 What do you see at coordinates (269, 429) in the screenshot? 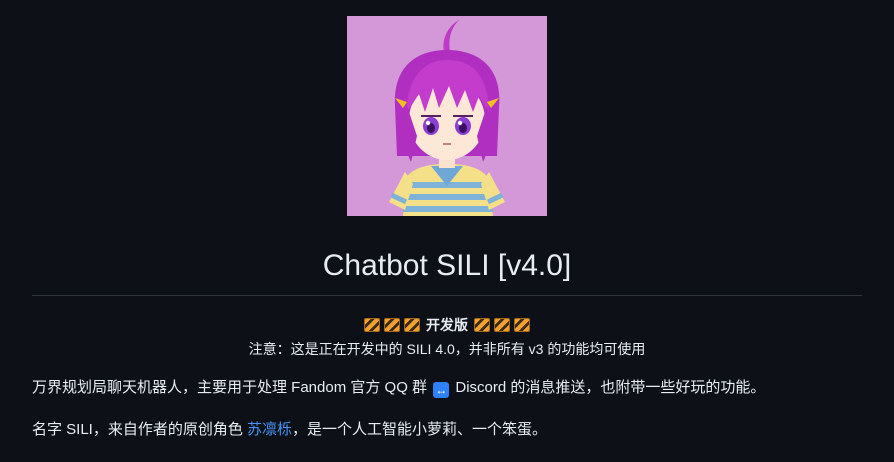
I see `character-link: 苏凛栎` at bounding box center [269, 429].